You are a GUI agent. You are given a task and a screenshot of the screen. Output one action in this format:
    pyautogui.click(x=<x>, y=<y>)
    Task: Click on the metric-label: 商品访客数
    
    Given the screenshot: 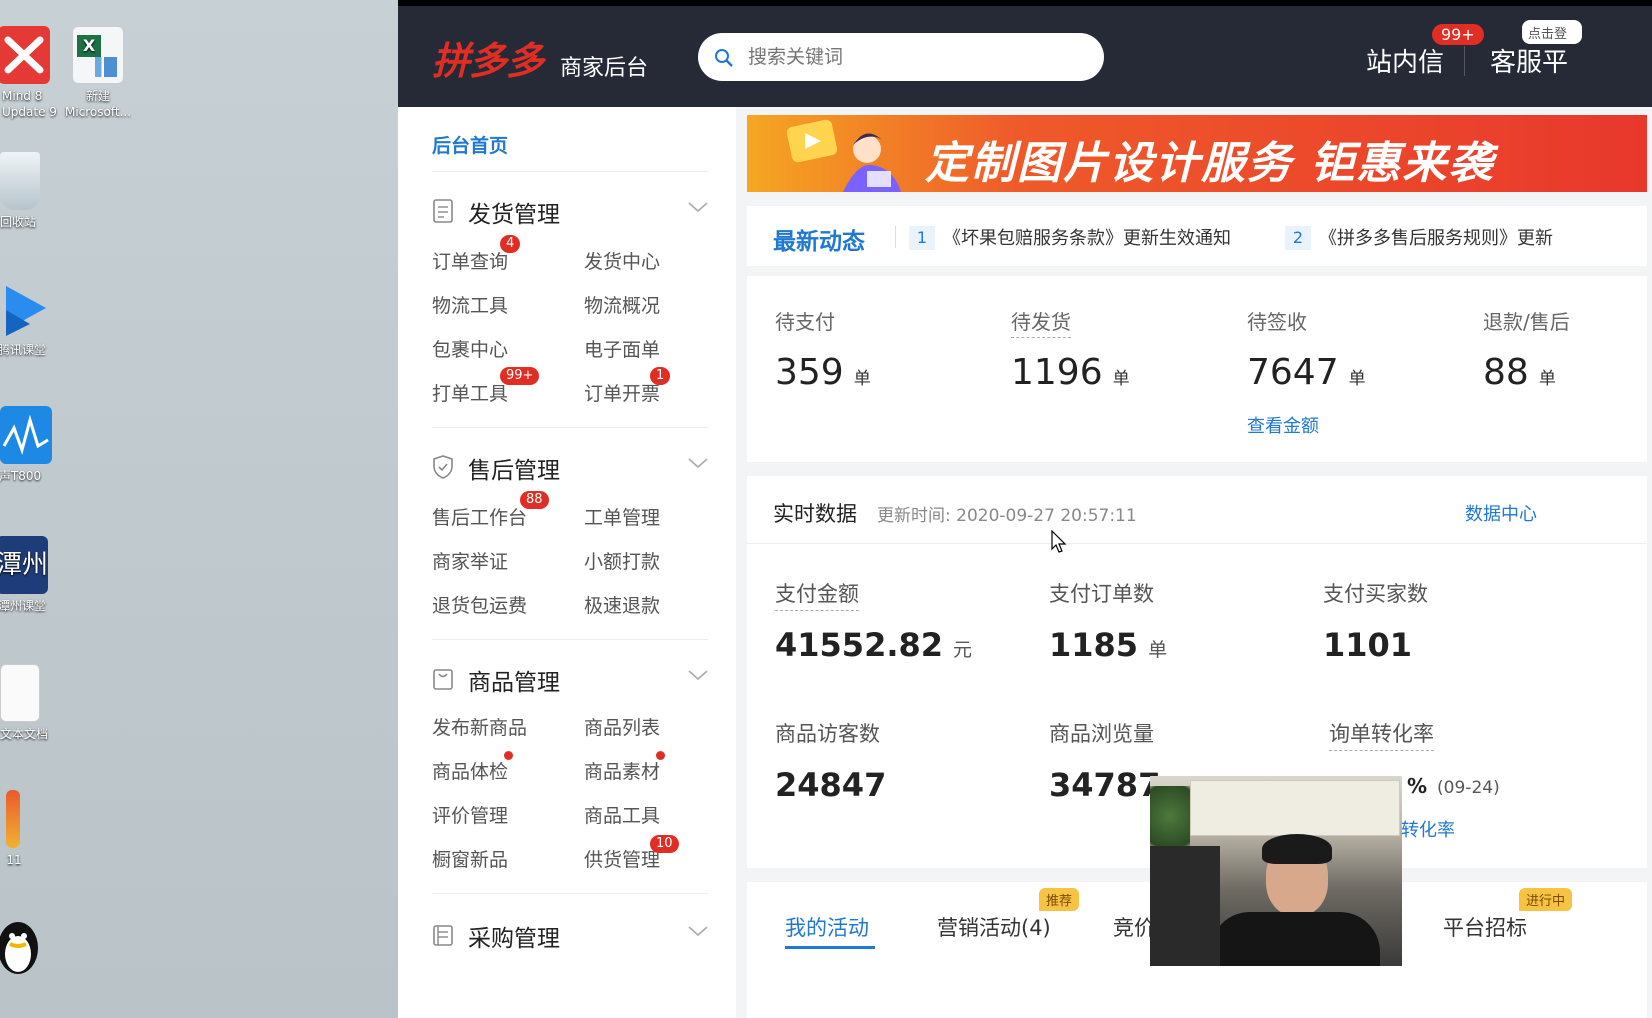 What is the action you would take?
    pyautogui.click(x=827, y=734)
    